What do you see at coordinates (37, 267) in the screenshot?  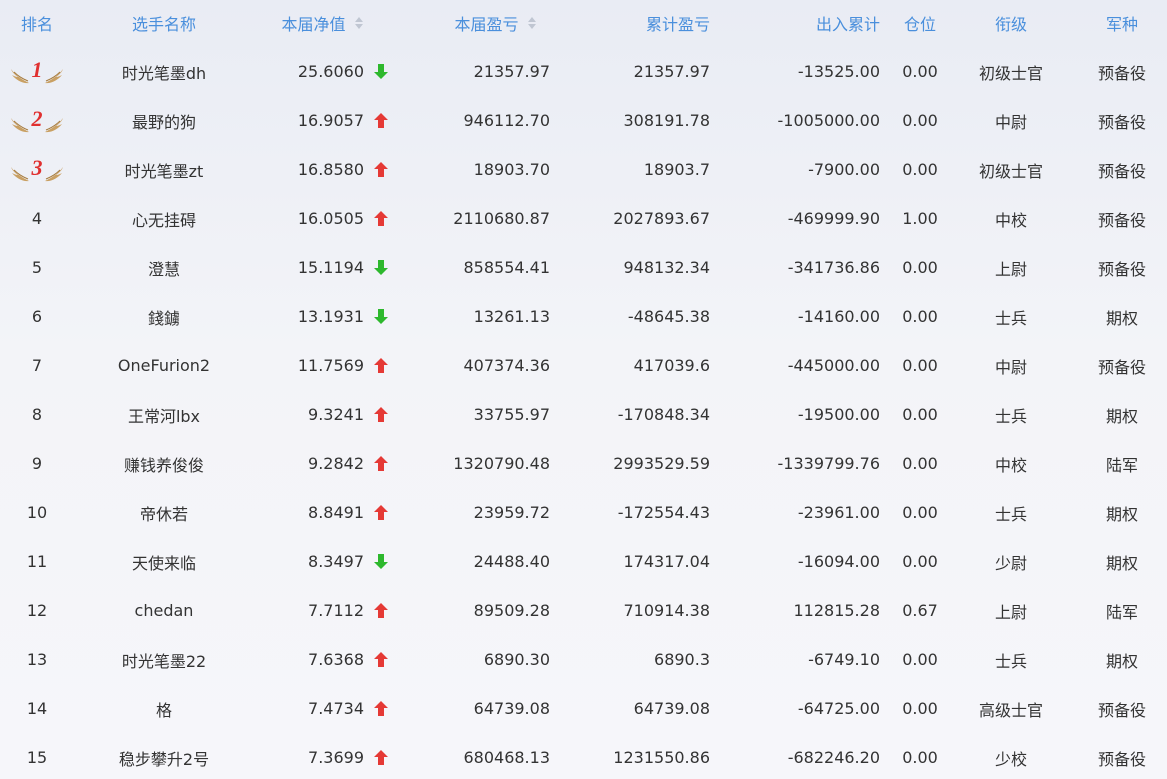 I see `rank-cell: 5` at bounding box center [37, 267].